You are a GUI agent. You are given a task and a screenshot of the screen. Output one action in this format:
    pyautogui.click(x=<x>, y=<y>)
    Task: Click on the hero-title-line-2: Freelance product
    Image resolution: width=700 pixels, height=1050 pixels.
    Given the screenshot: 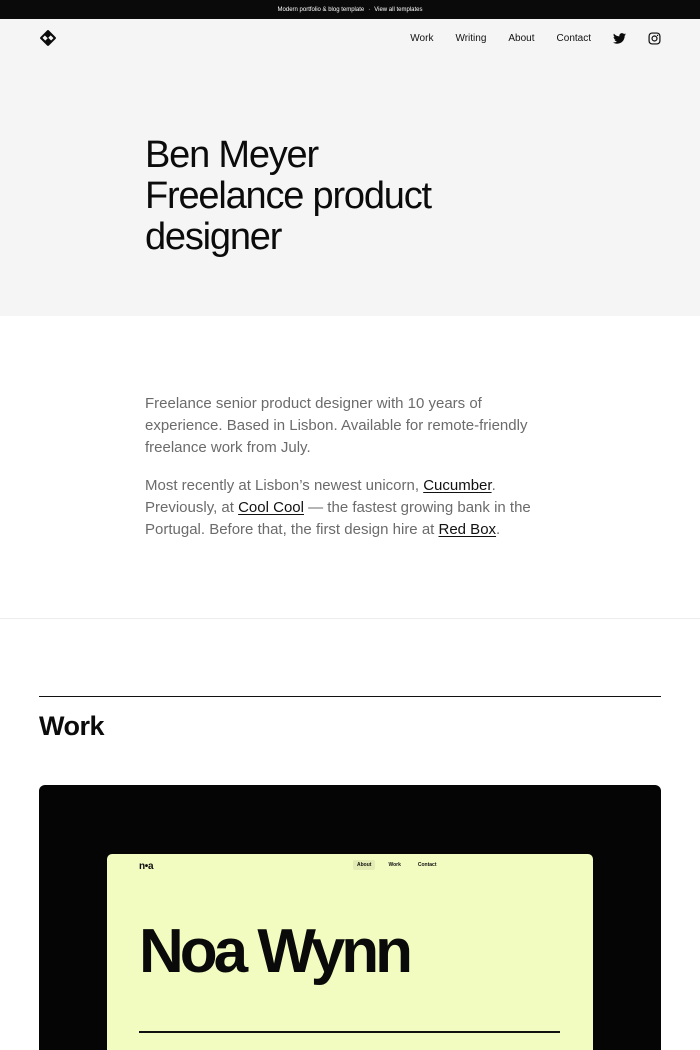 What is the action you would take?
    pyautogui.click(x=288, y=196)
    